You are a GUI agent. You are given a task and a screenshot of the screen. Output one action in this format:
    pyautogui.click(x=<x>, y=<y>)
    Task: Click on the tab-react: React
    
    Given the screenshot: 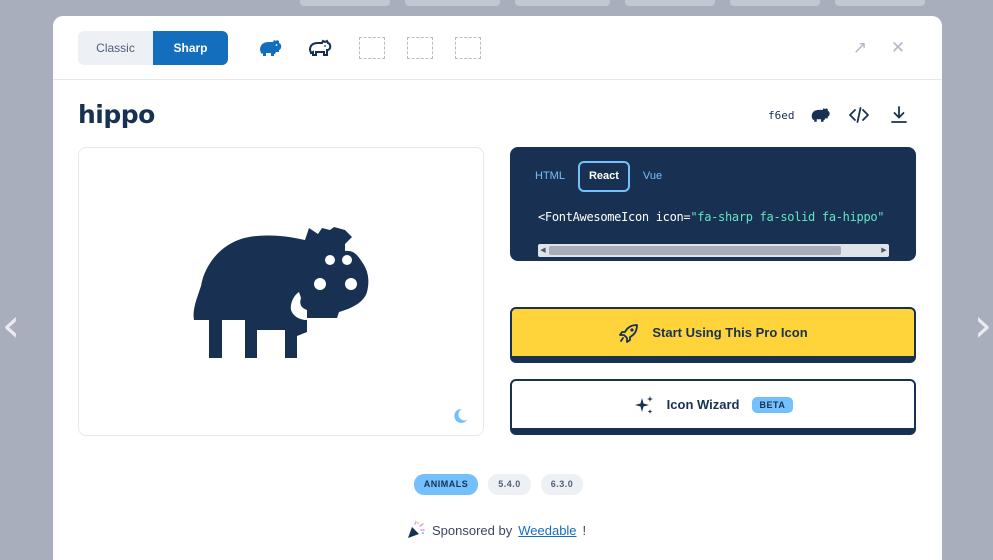 What is the action you would take?
    pyautogui.click(x=603, y=176)
    